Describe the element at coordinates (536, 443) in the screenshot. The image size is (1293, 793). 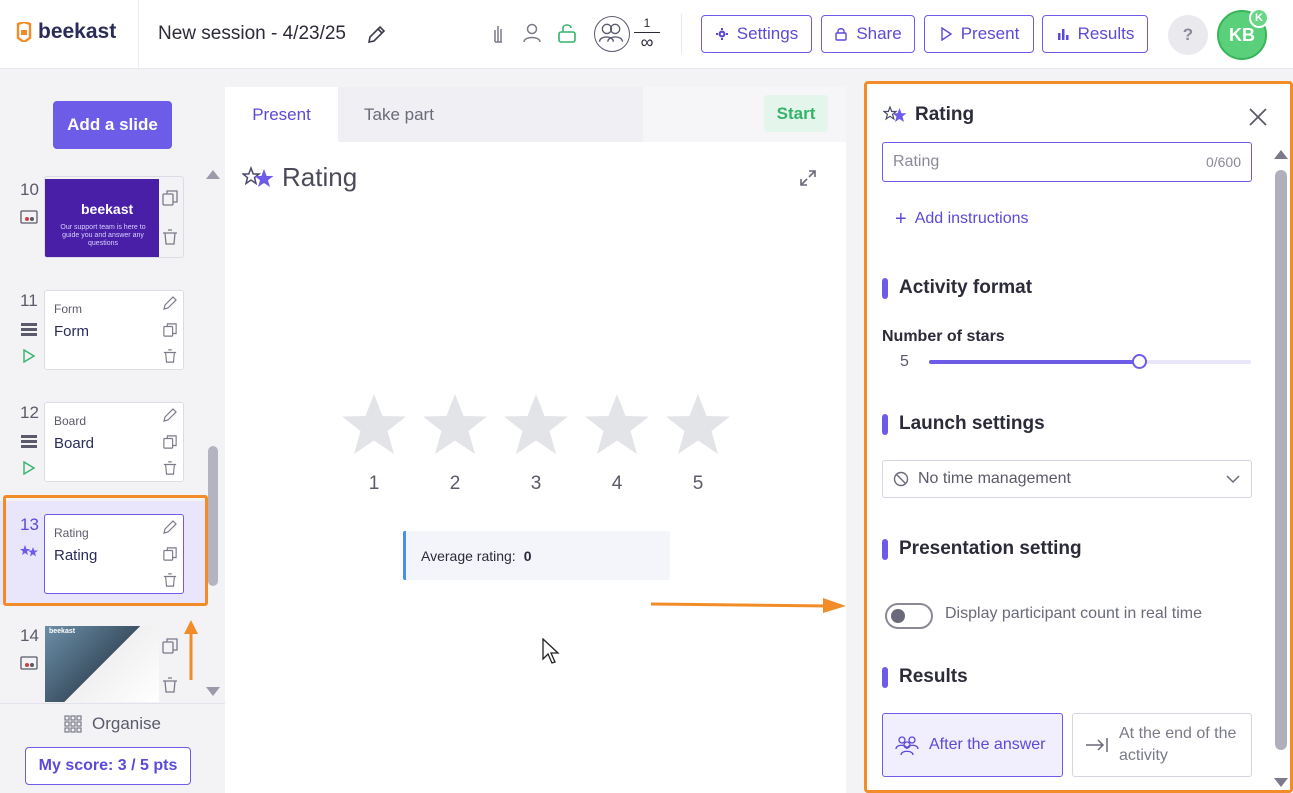
I see `star-option: 3` at that location.